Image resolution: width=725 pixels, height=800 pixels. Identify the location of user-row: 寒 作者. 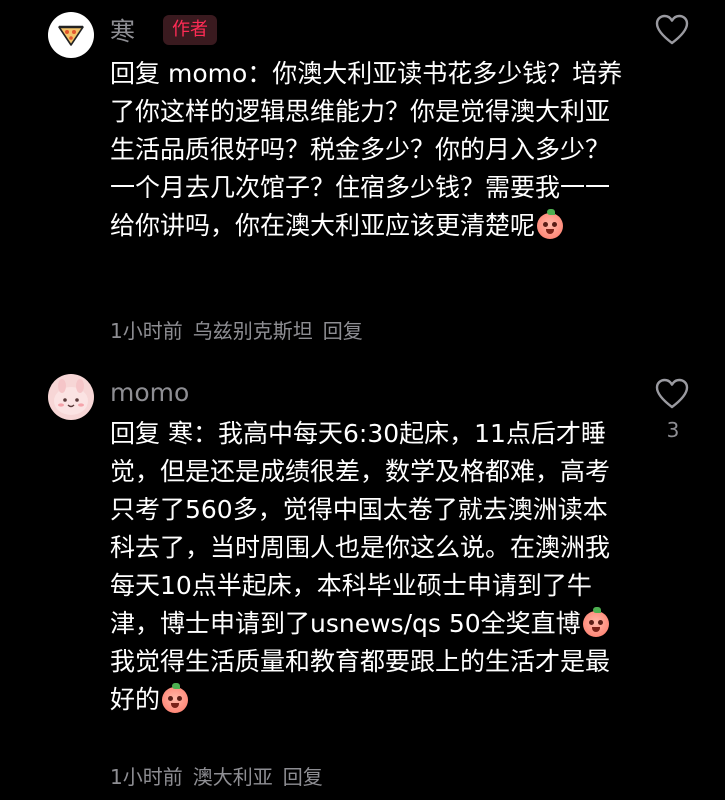
(164, 30).